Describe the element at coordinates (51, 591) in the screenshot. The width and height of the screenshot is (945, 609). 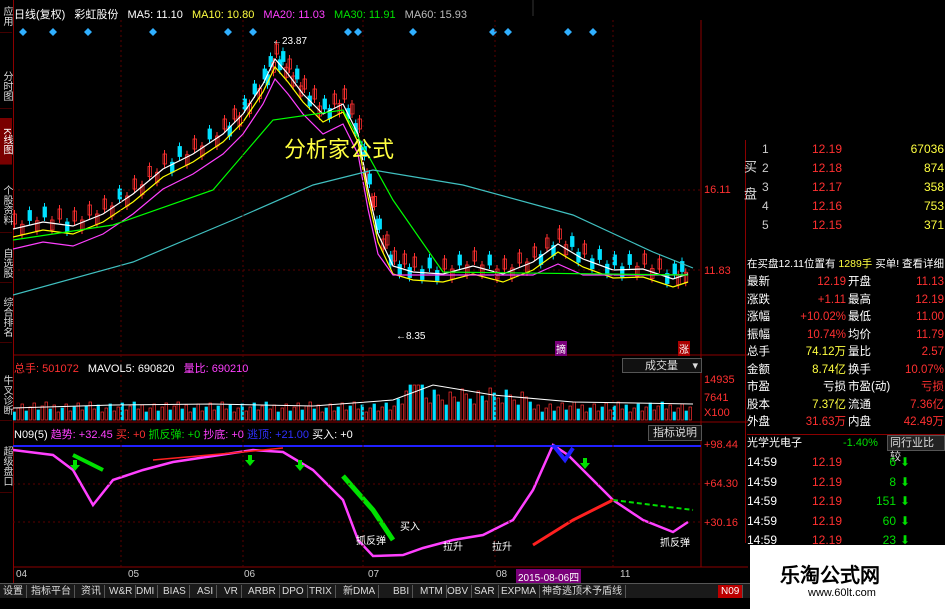
I see `indicator-tab: 指标平台` at that location.